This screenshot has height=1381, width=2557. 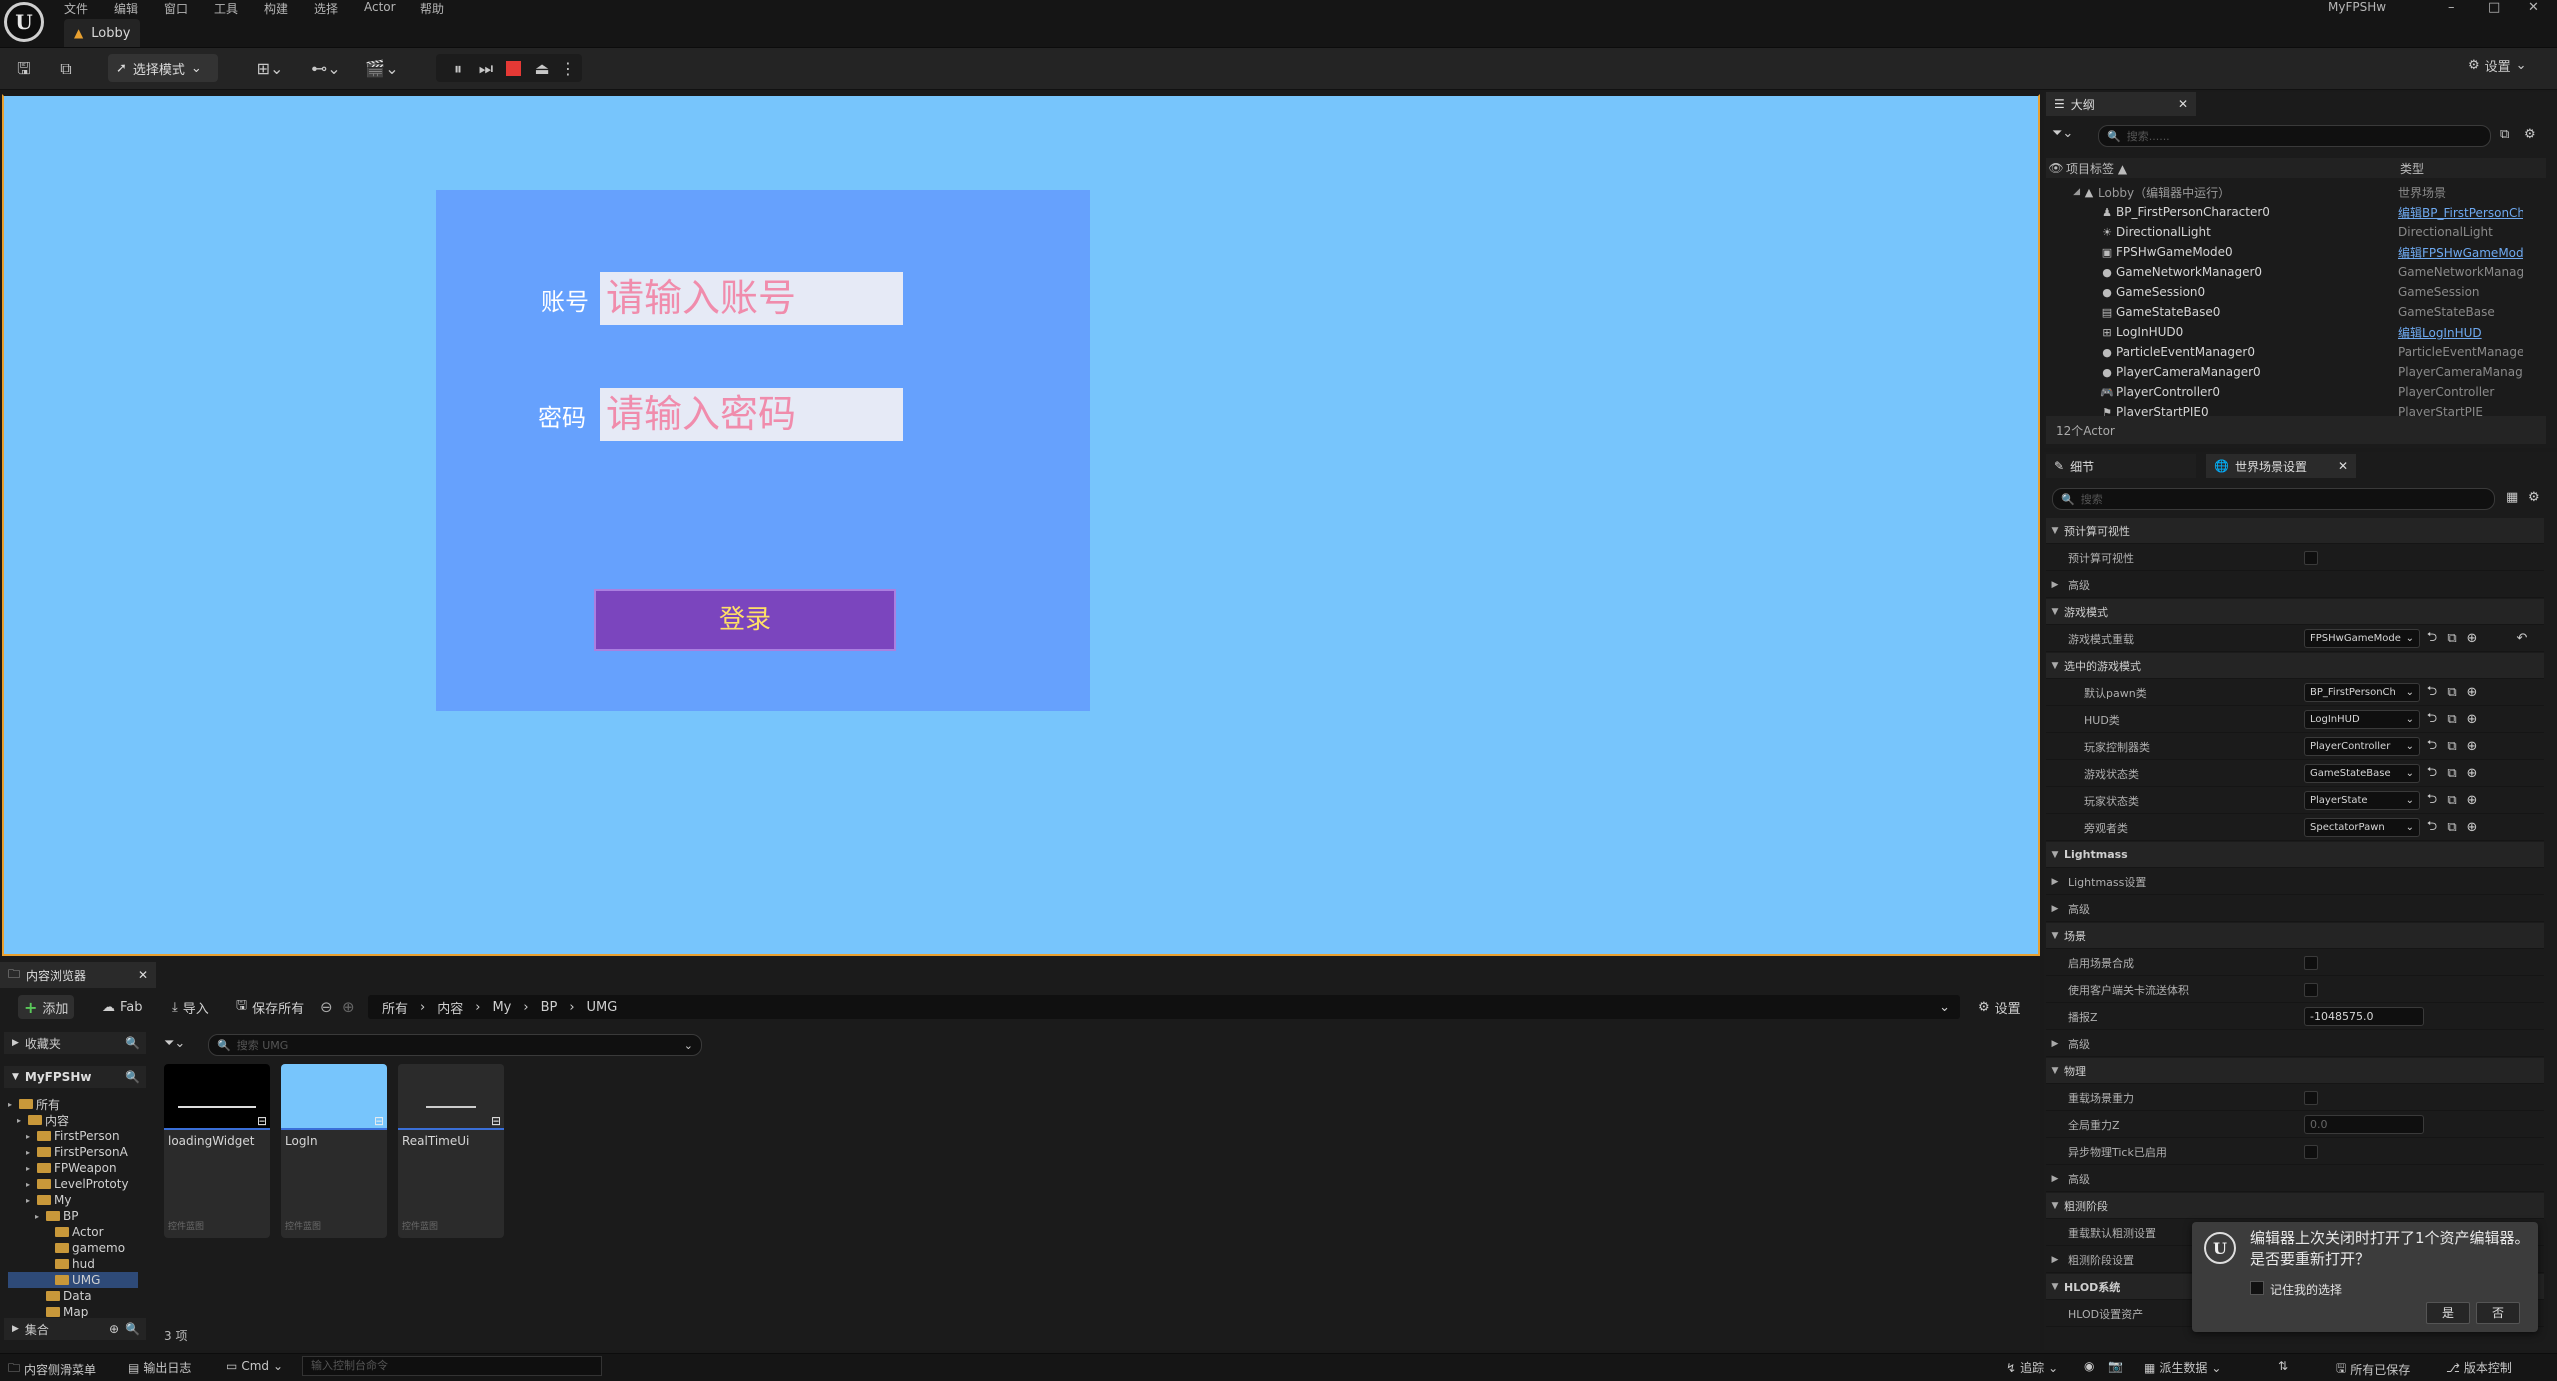 What do you see at coordinates (2530, 134) in the screenshot?
I see `gear-icon: ⚙` at bounding box center [2530, 134].